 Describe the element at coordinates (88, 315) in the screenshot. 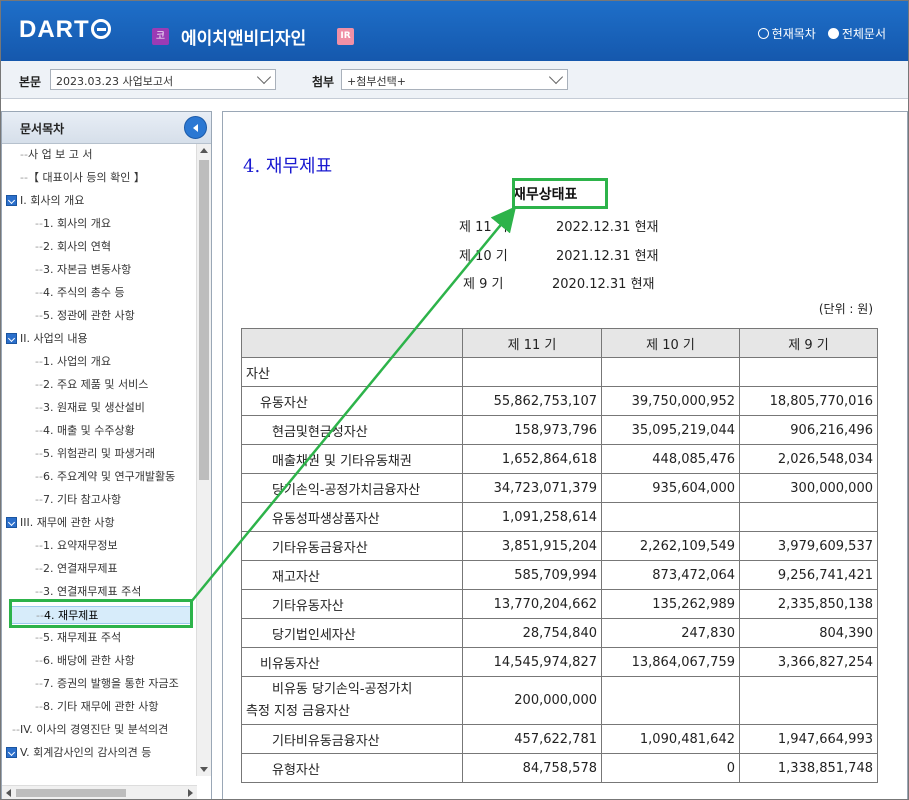

I see `toc-item-label: 5. 정관에 관한 사항` at that location.